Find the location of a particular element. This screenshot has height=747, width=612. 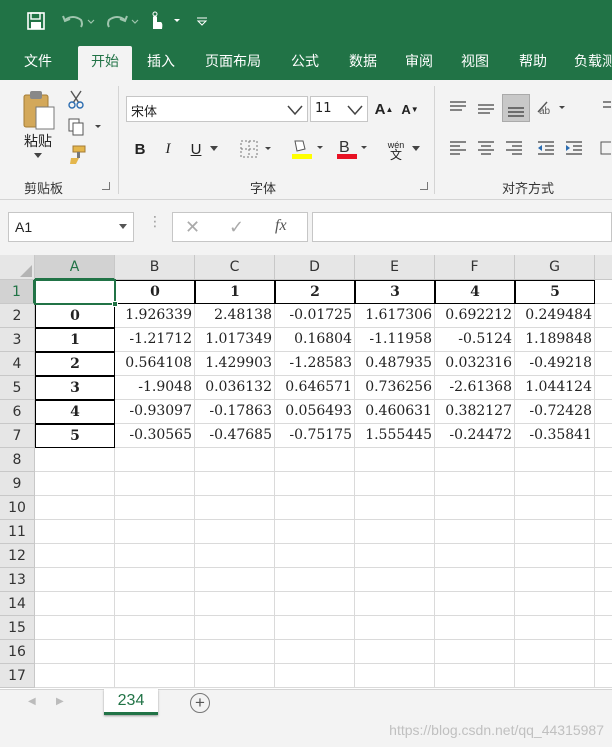

value-cell: 0.249484 is located at coordinates (555, 316).